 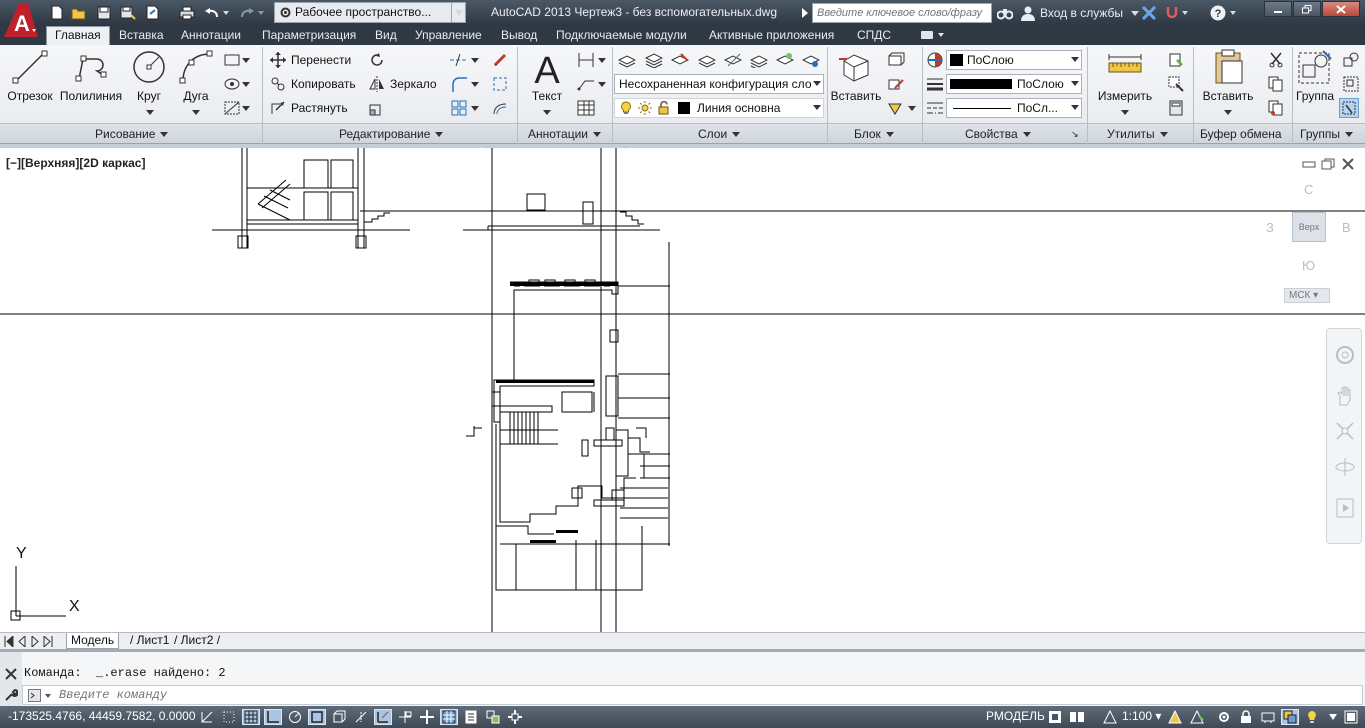 What do you see at coordinates (475, 108) in the screenshot?
I see `array-dropdown-icon` at bounding box center [475, 108].